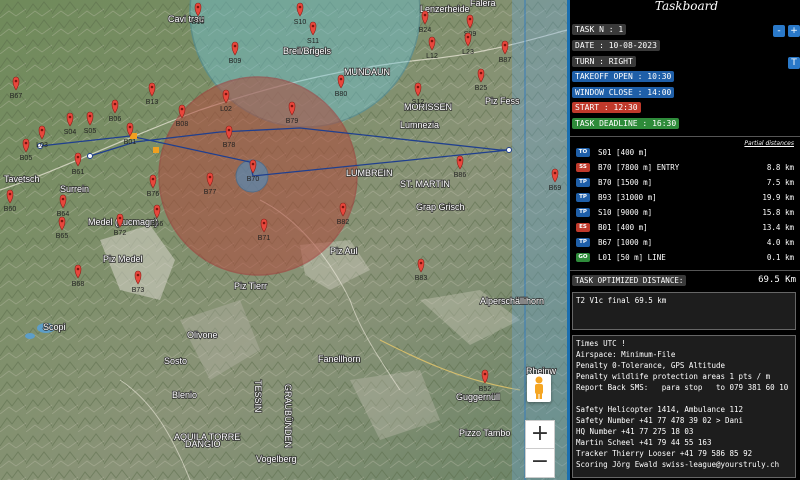  What do you see at coordinates (794, 31) in the screenshot?
I see `increase-button: +` at bounding box center [794, 31].